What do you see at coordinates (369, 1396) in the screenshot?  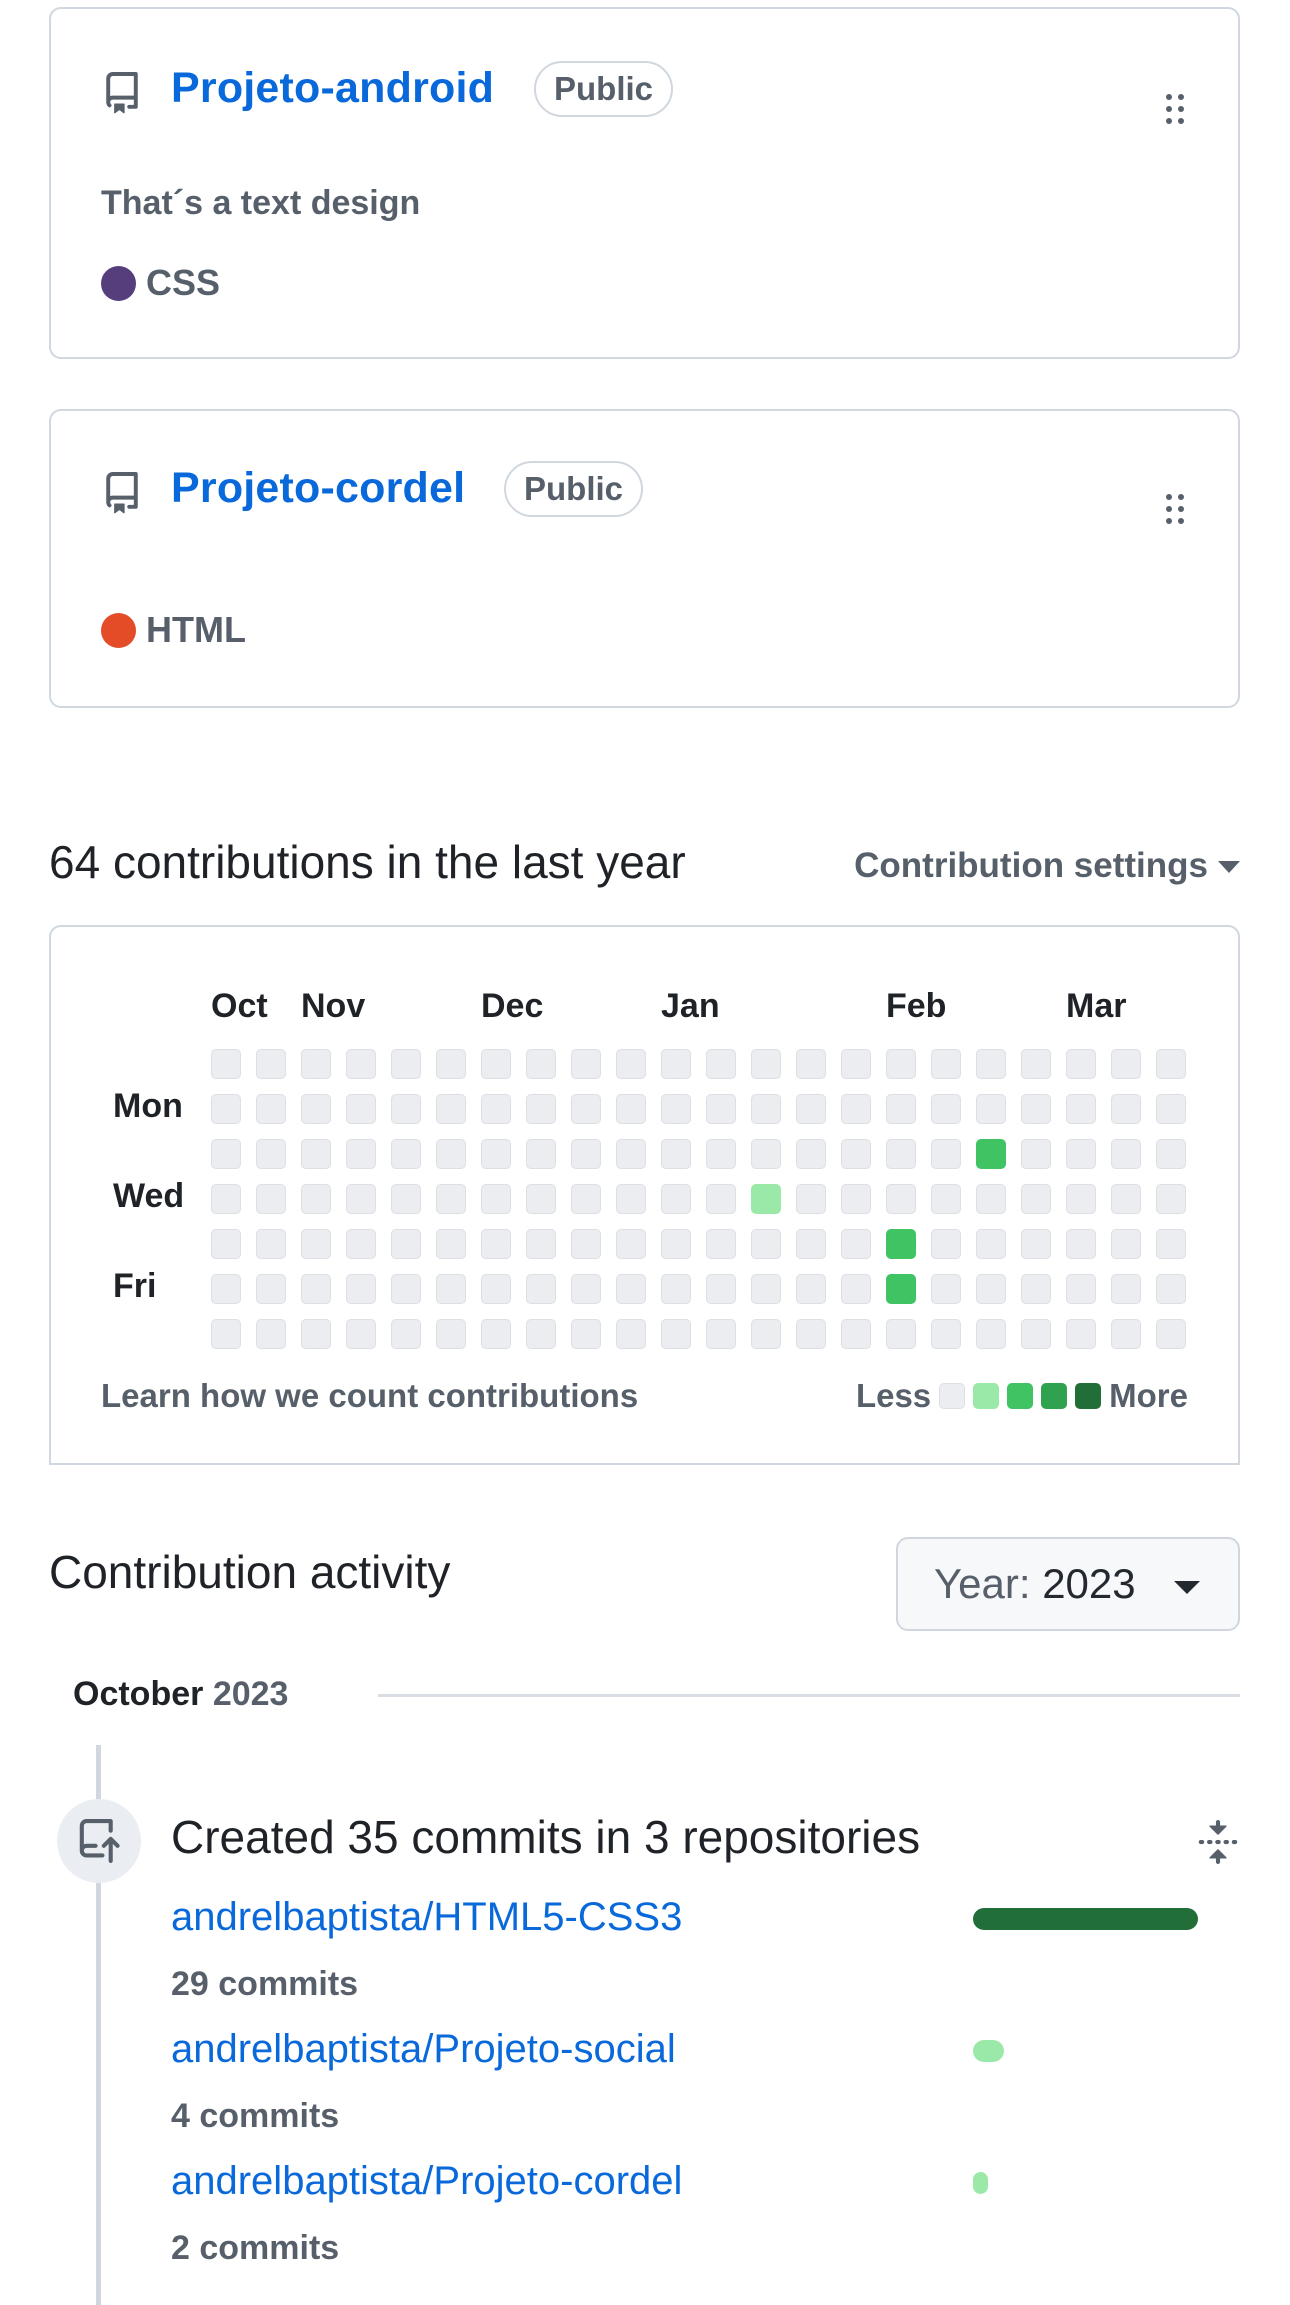 I see `learn-contributions-link: Learn how we count contributions` at bounding box center [369, 1396].